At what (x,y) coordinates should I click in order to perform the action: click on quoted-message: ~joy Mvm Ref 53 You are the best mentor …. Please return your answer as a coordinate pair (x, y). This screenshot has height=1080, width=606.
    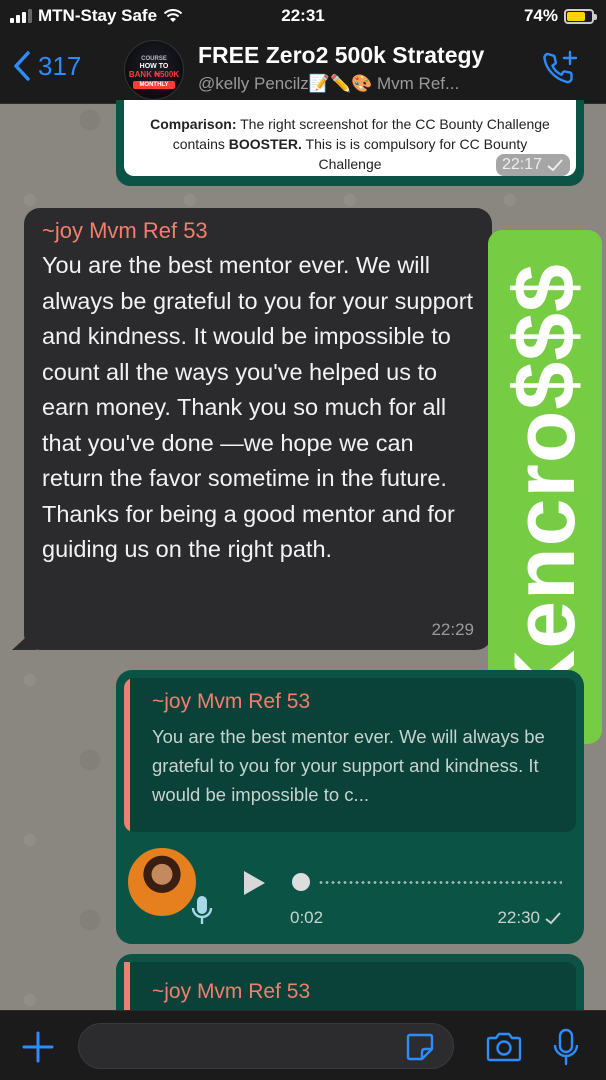
    Looking at the image, I should click on (350, 755).